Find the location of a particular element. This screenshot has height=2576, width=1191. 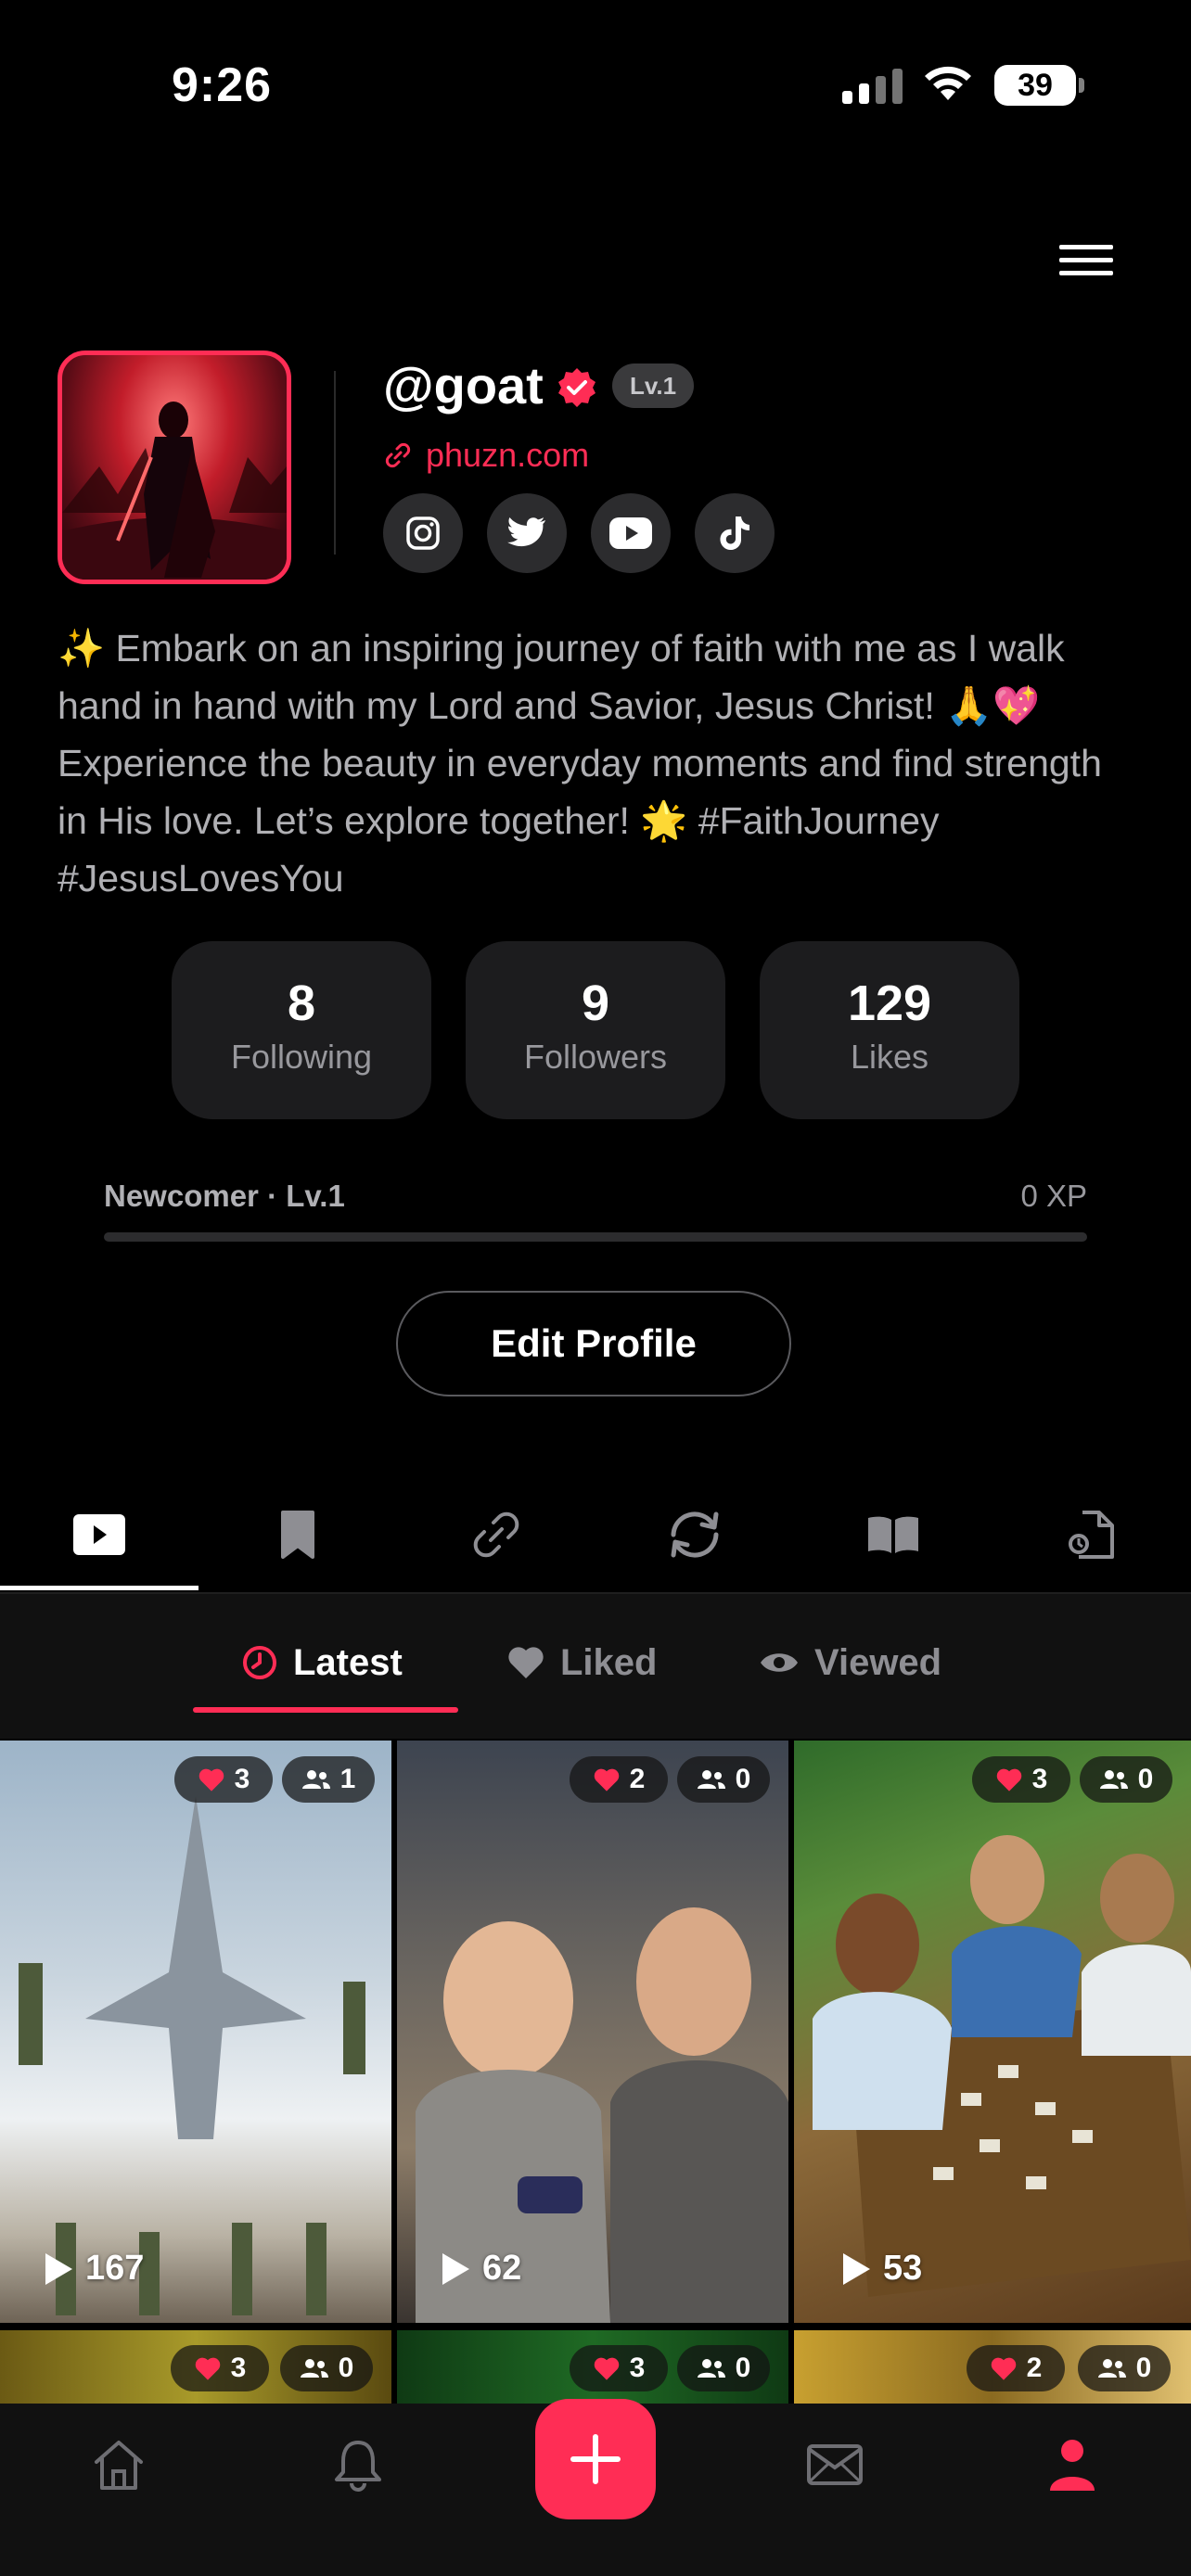

subtab-latest: Latest is located at coordinates (322, 1662).